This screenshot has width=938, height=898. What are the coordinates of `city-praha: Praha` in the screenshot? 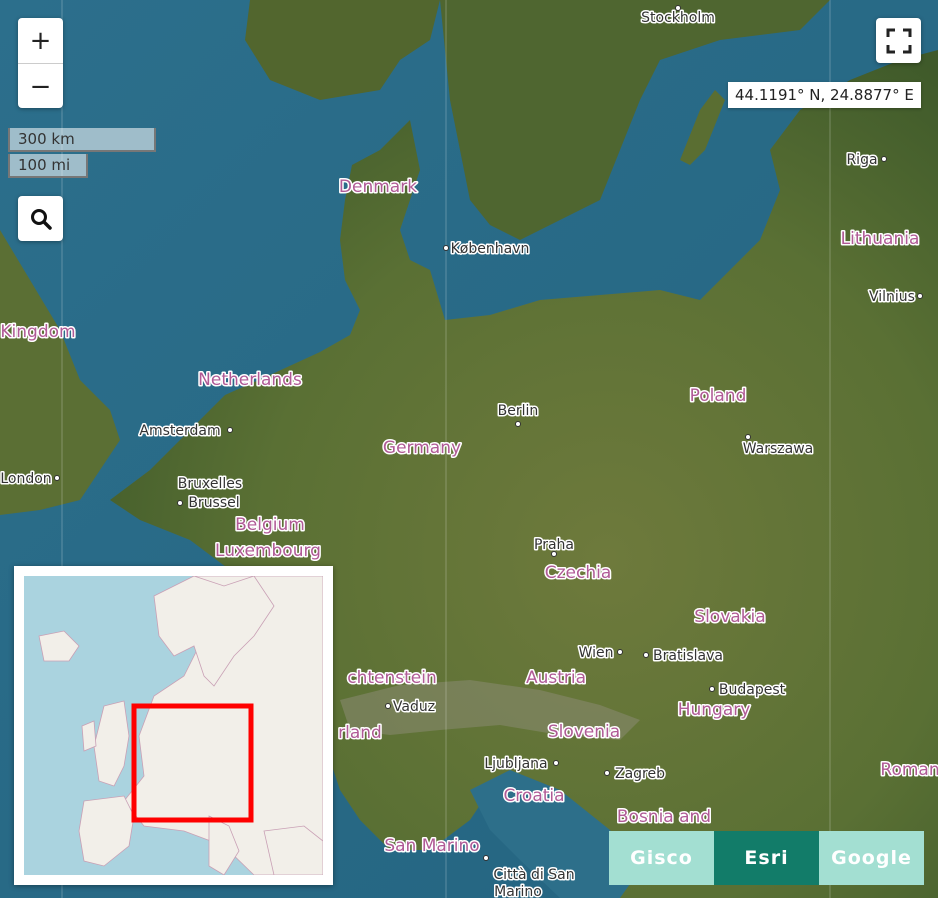 It's located at (554, 545).